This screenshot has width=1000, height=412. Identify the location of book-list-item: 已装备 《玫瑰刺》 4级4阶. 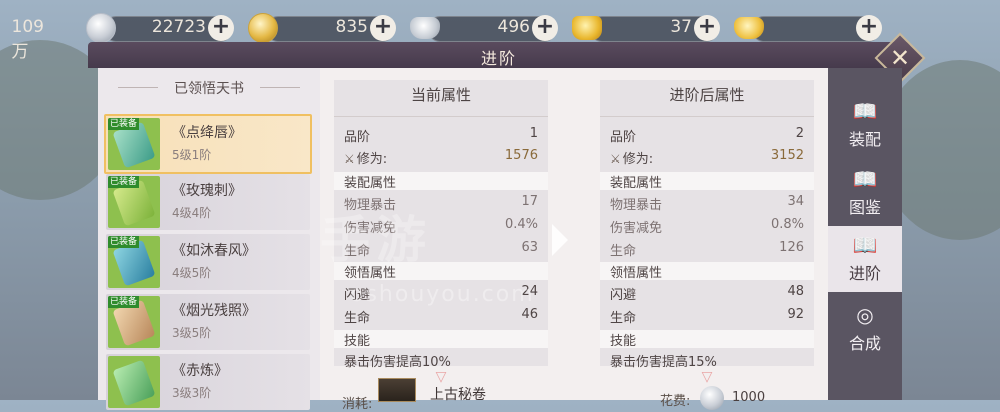
(208, 202).